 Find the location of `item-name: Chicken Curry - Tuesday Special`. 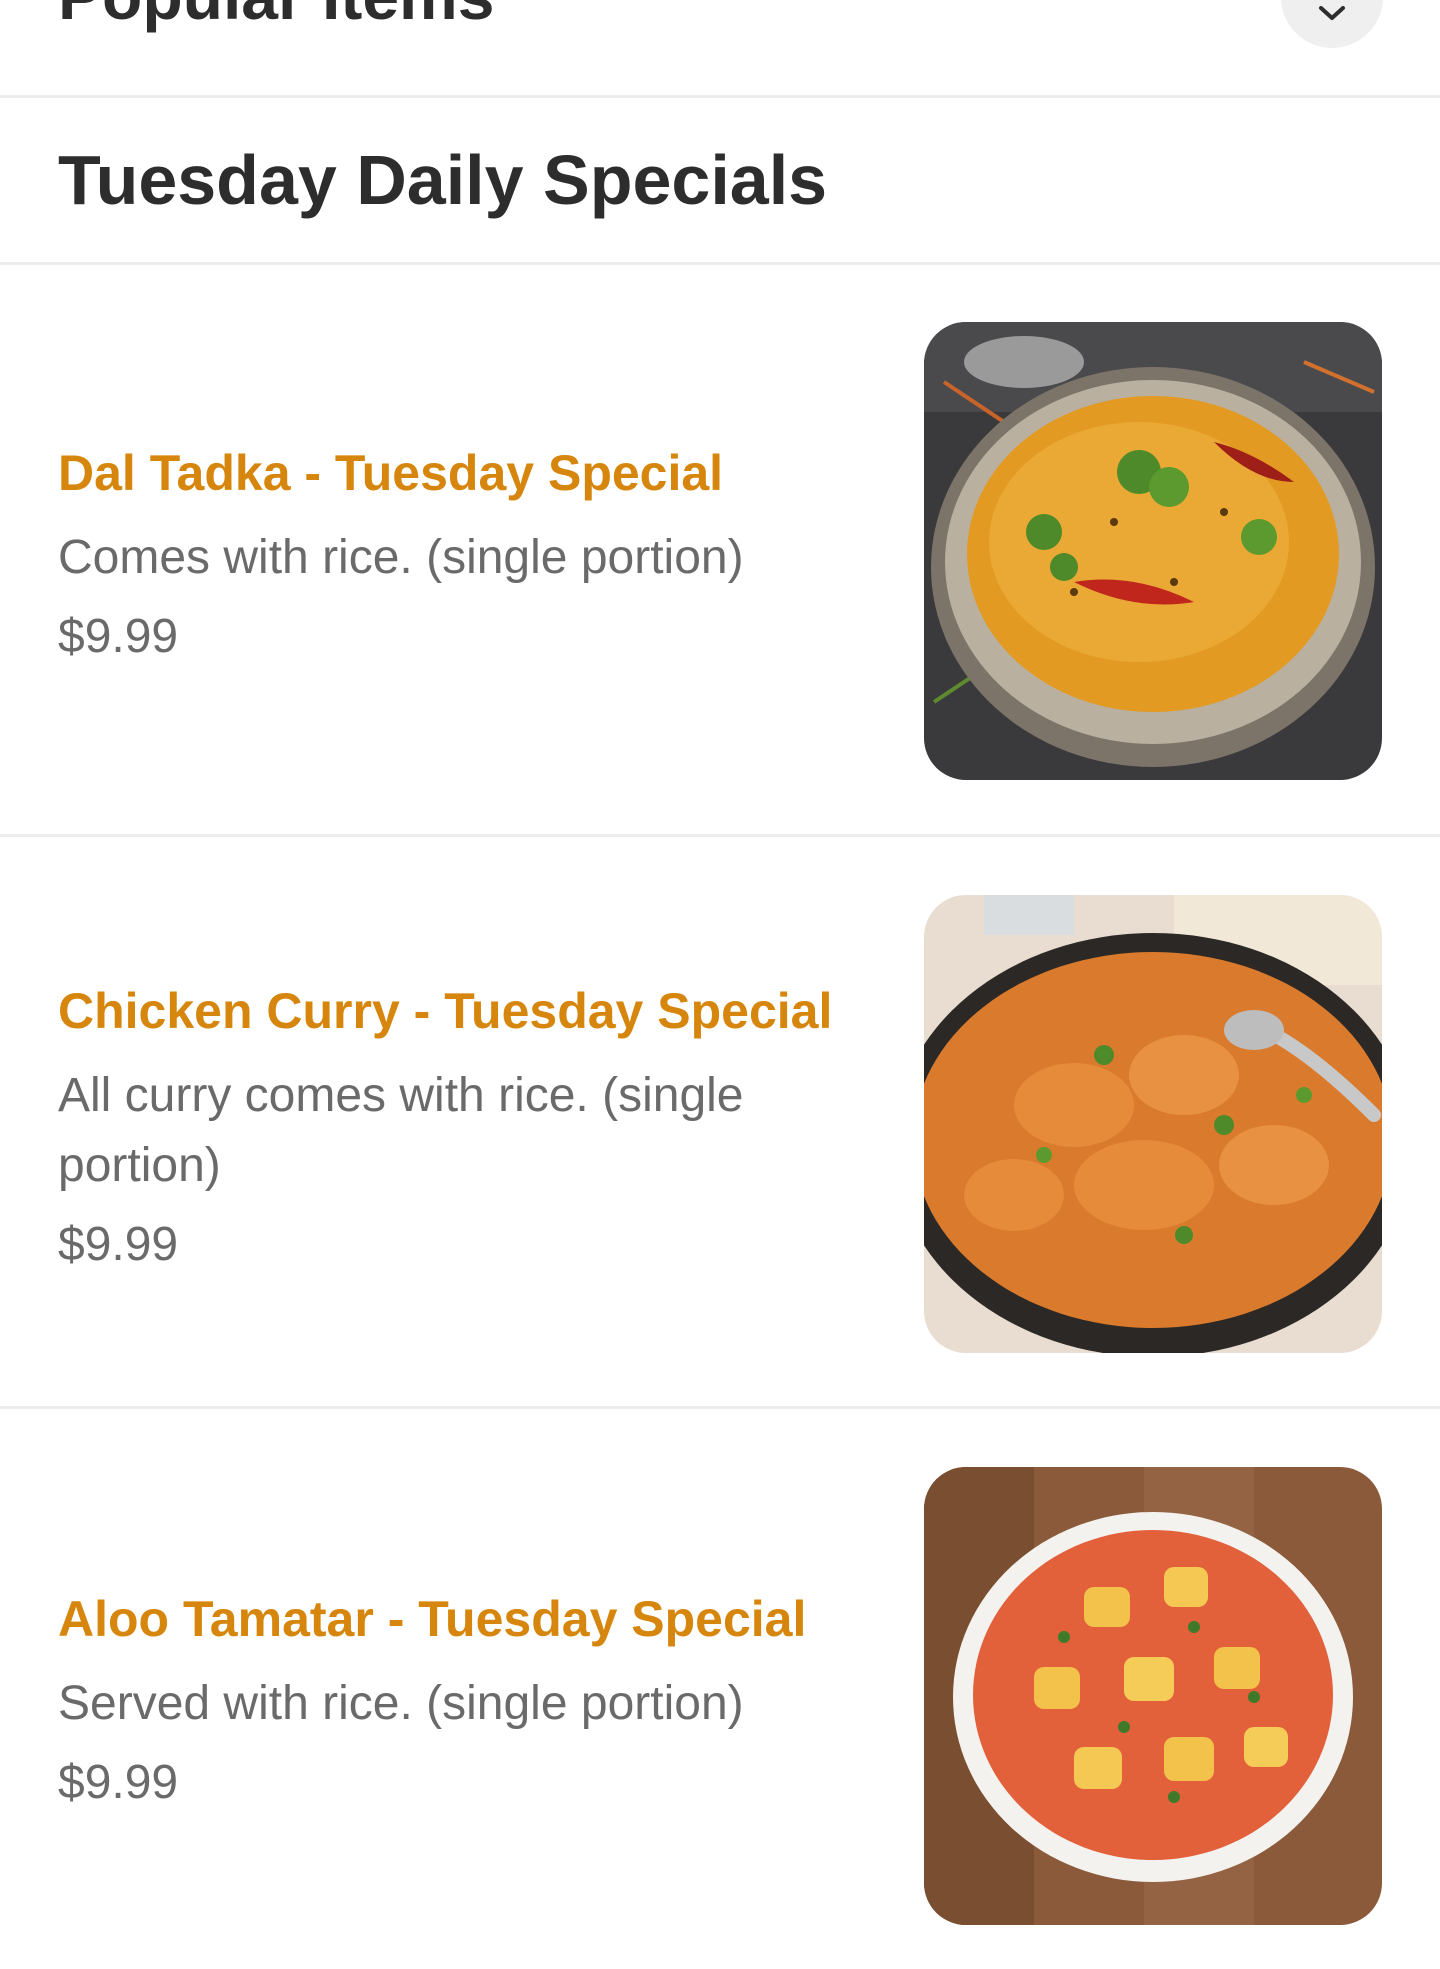

item-name: Chicken Curry - Tuesday Special is located at coordinates (445, 1011).